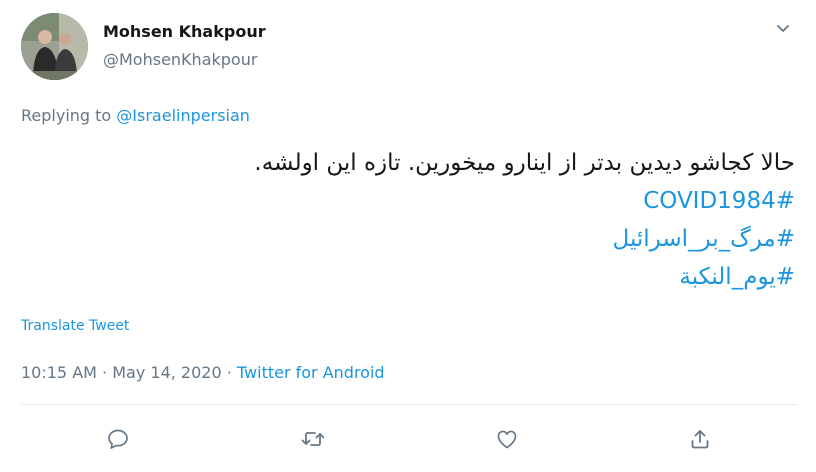  Describe the element at coordinates (415, 201) in the screenshot. I see `hashtag-link: #COVID1984` at that location.